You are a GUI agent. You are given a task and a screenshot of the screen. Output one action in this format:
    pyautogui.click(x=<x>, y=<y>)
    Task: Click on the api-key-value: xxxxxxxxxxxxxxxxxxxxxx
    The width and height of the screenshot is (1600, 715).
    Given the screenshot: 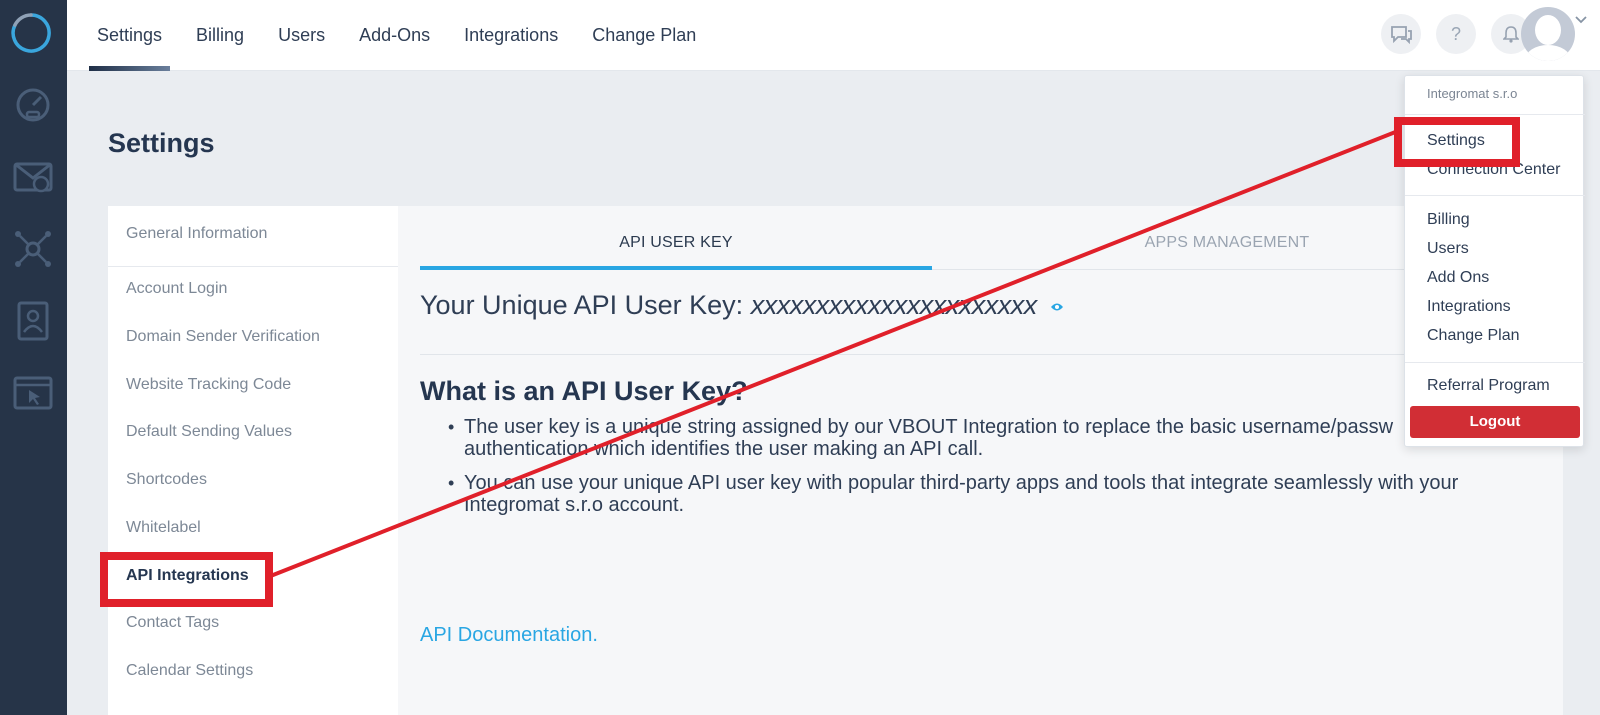 What is the action you would take?
    pyautogui.click(x=894, y=305)
    